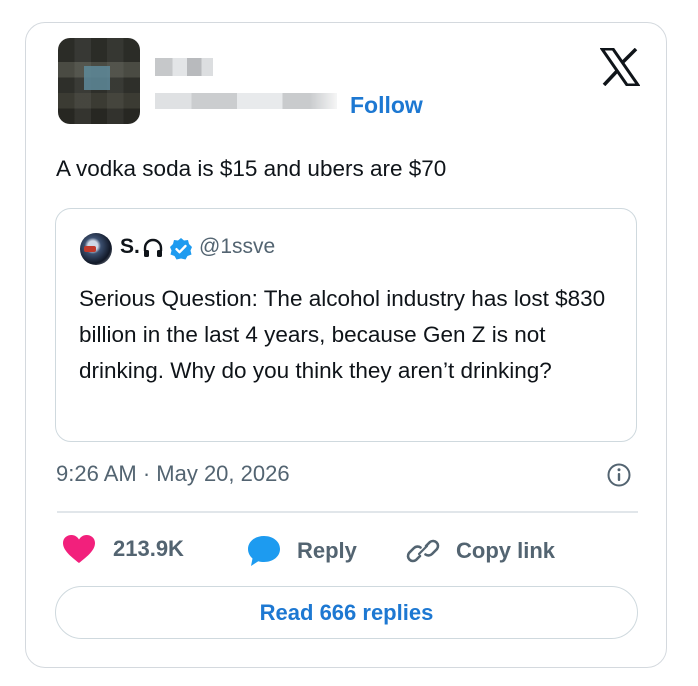 The width and height of the screenshot is (698, 686). What do you see at coordinates (181, 249) in the screenshot?
I see `verified-badge-icon` at bounding box center [181, 249].